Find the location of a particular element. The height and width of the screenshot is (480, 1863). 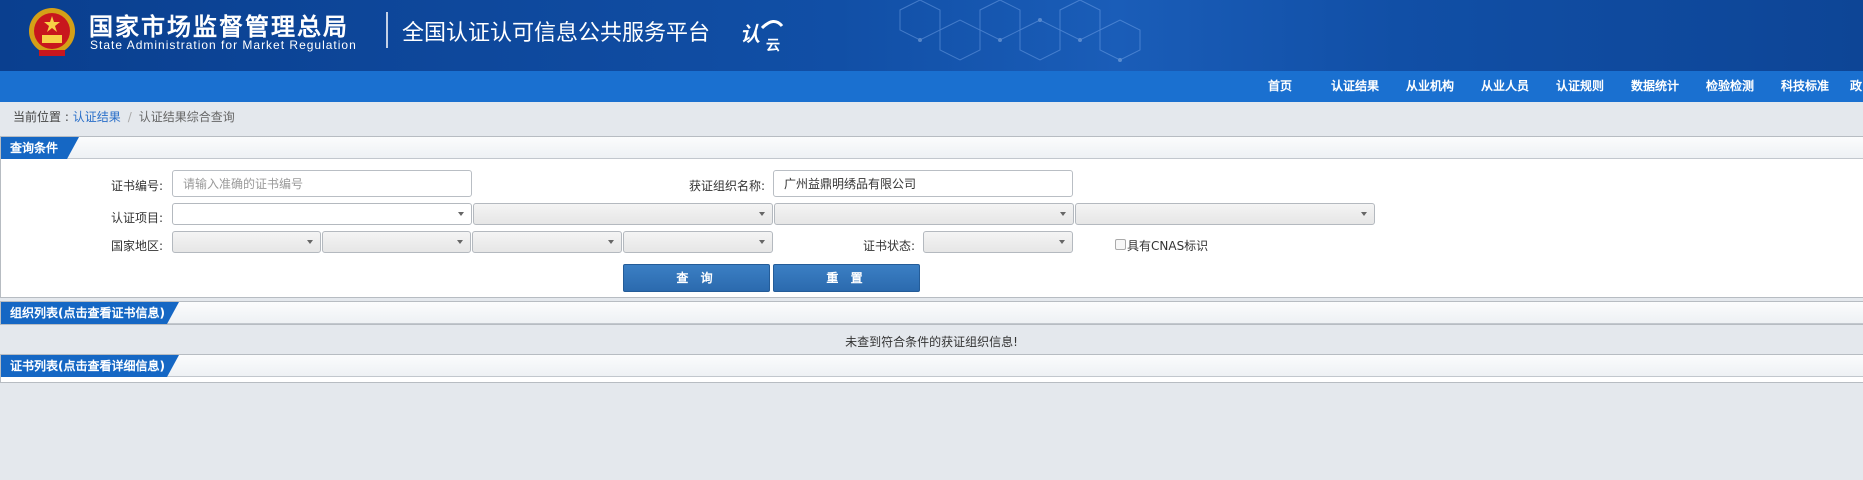

national-emblem-icon is located at coordinates (52, 32).